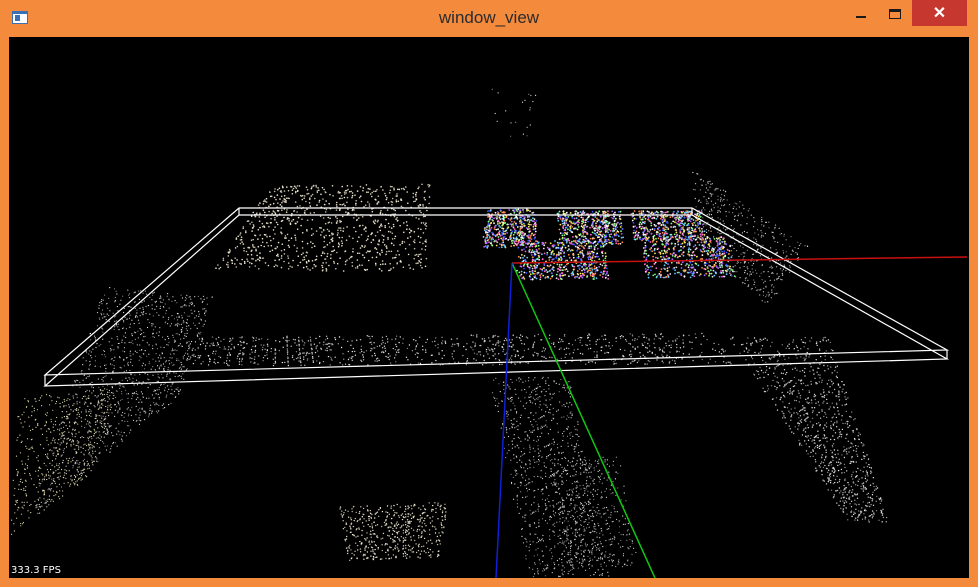 This screenshot has height=587, width=978. Describe the element at coordinates (36, 570) in the screenshot. I see `fps-counter: 333.3 FPS` at that location.